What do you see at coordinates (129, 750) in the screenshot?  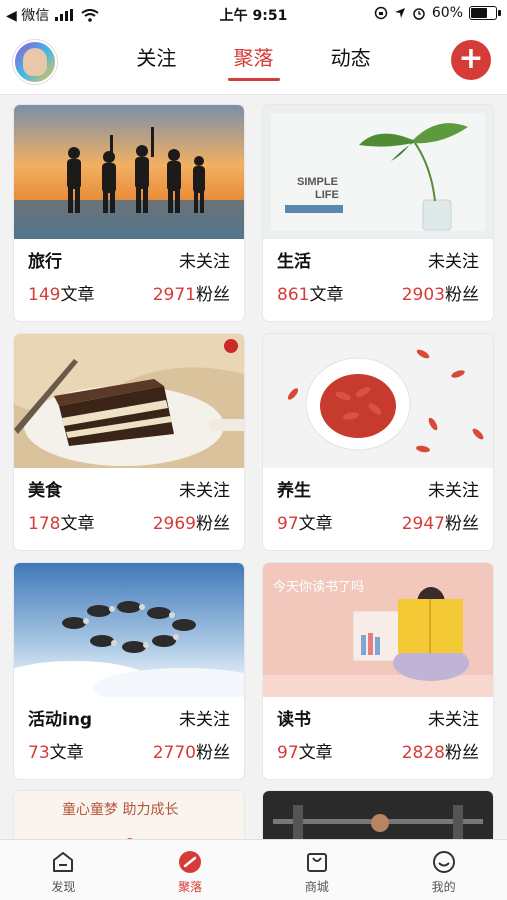 I see `card-stats: 73文章 2770粉丝` at bounding box center [129, 750].